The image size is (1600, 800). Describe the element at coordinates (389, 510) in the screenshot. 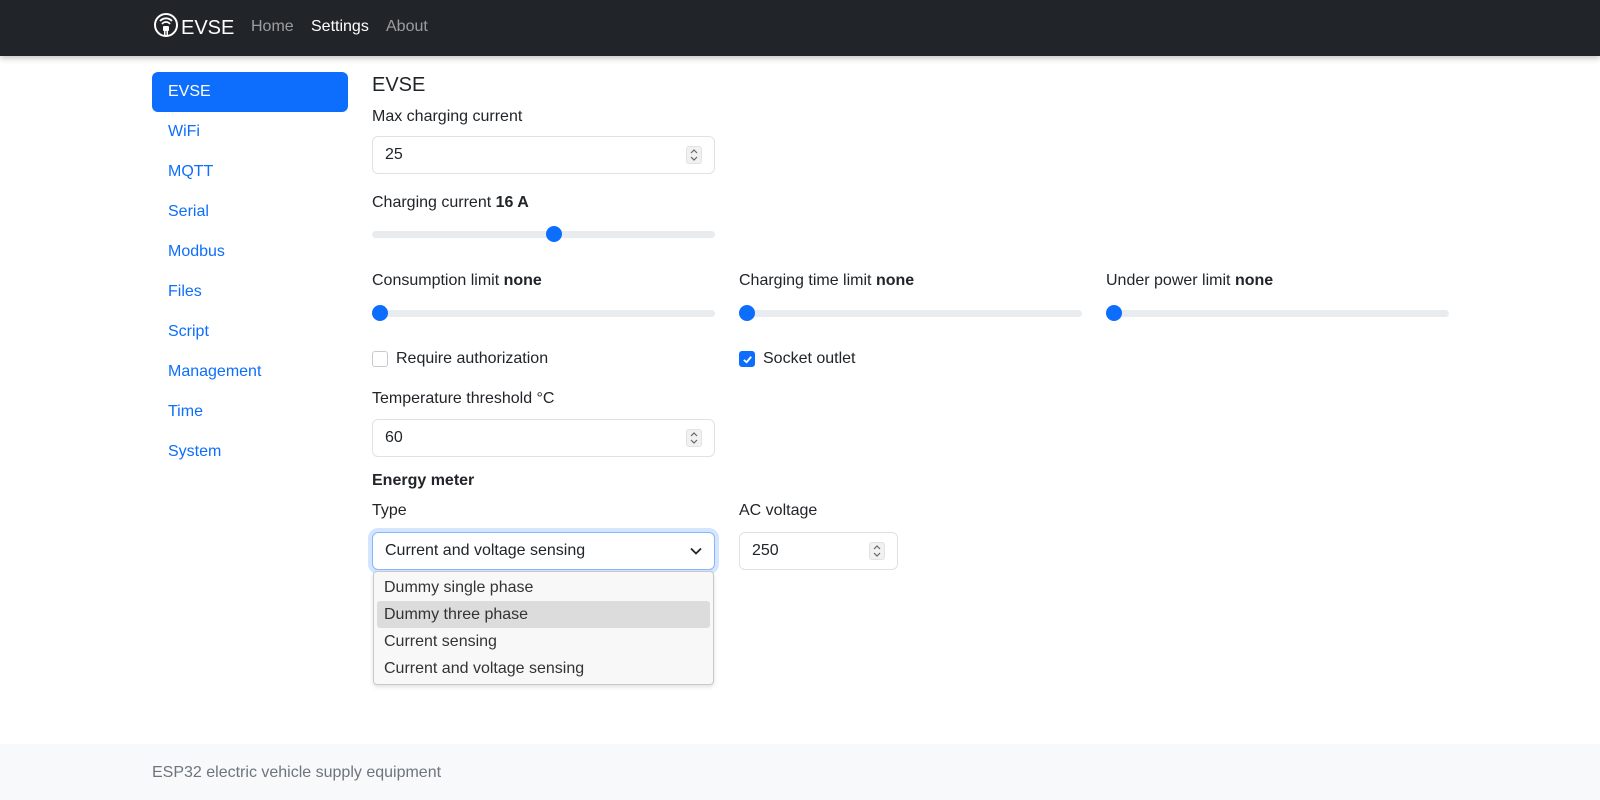

I see `meter-type-label: Type` at that location.